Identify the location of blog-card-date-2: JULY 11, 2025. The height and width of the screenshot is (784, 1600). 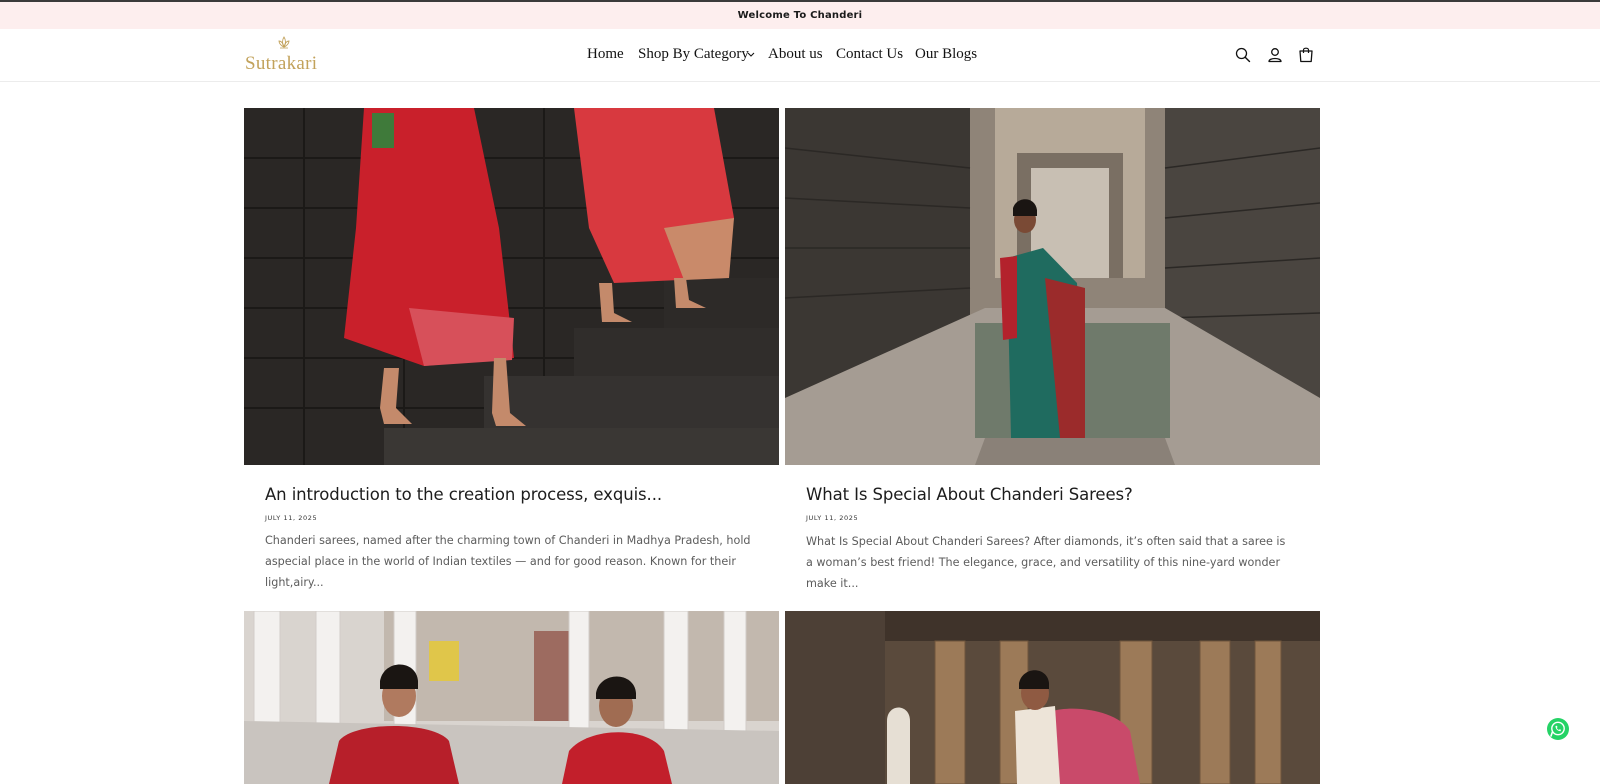
(832, 518).